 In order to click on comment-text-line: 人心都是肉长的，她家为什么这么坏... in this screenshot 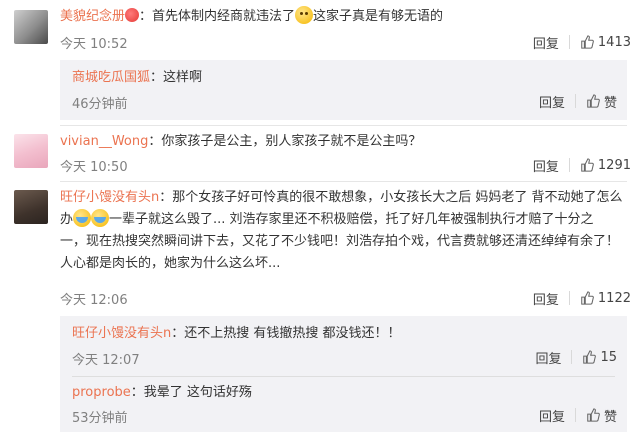, I will do `click(343, 264)`.